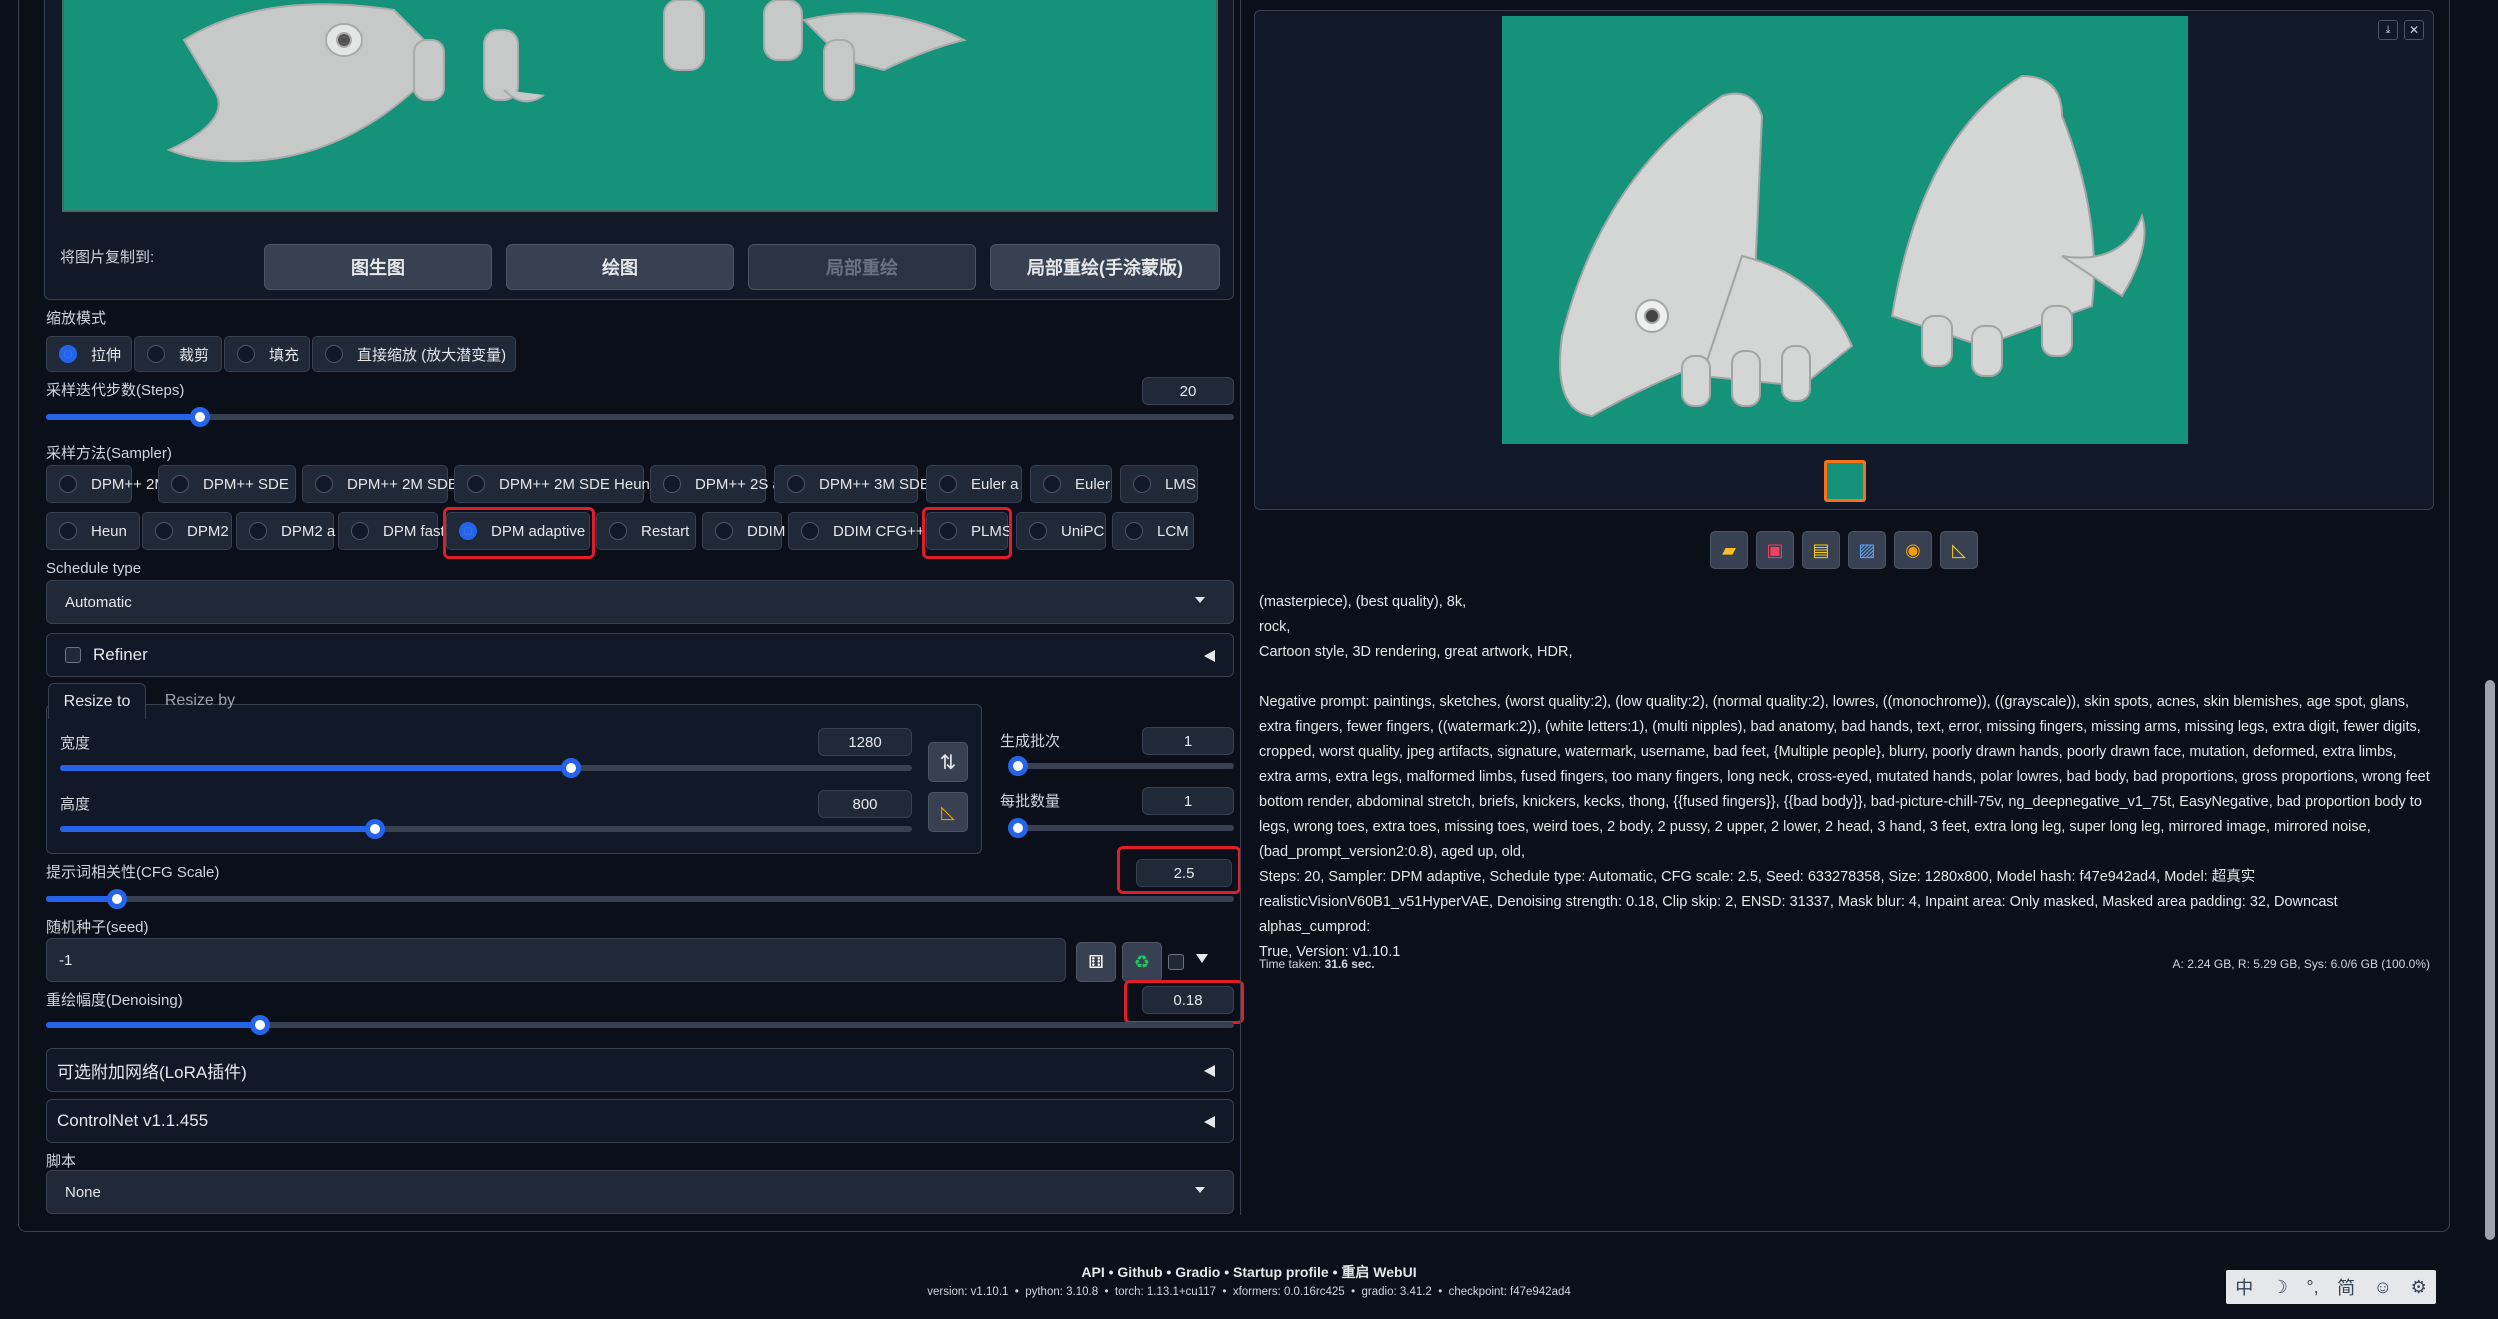 This screenshot has height=1319, width=2498. I want to click on open-folder-icon: ▰, so click(1729, 550).